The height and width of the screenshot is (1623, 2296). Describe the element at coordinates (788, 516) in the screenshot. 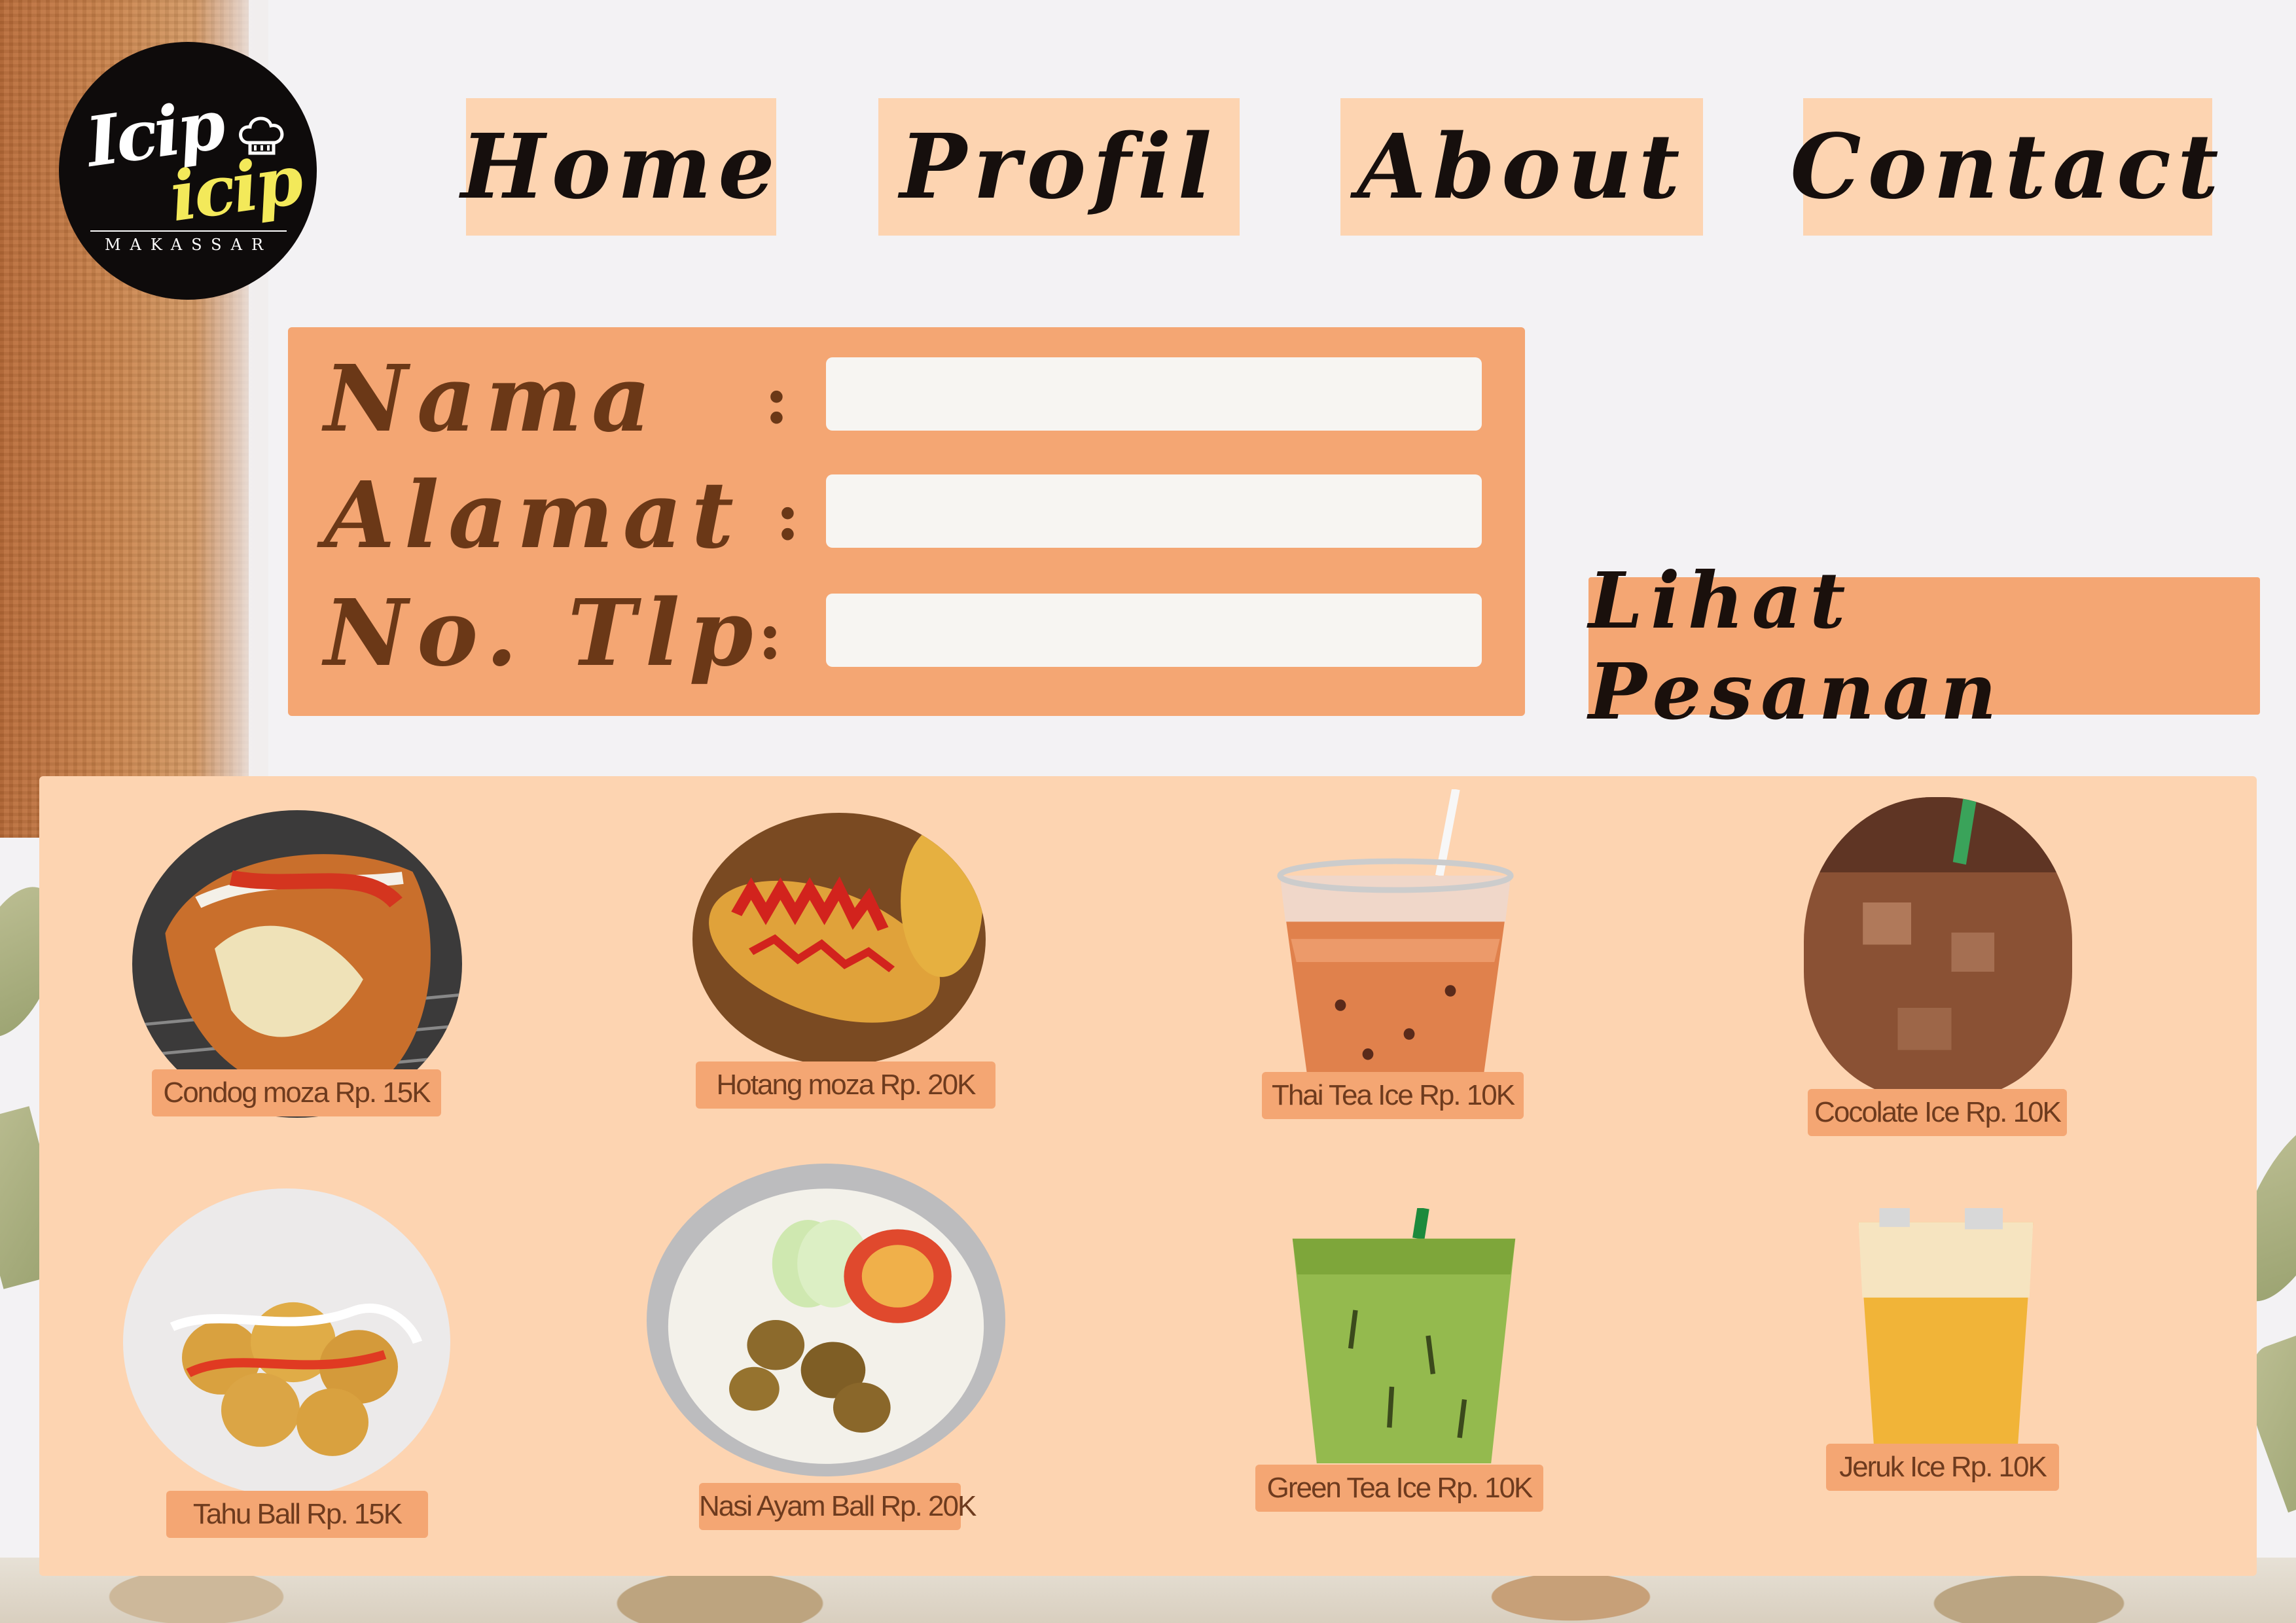

I see `alamat-colon: :` at that location.